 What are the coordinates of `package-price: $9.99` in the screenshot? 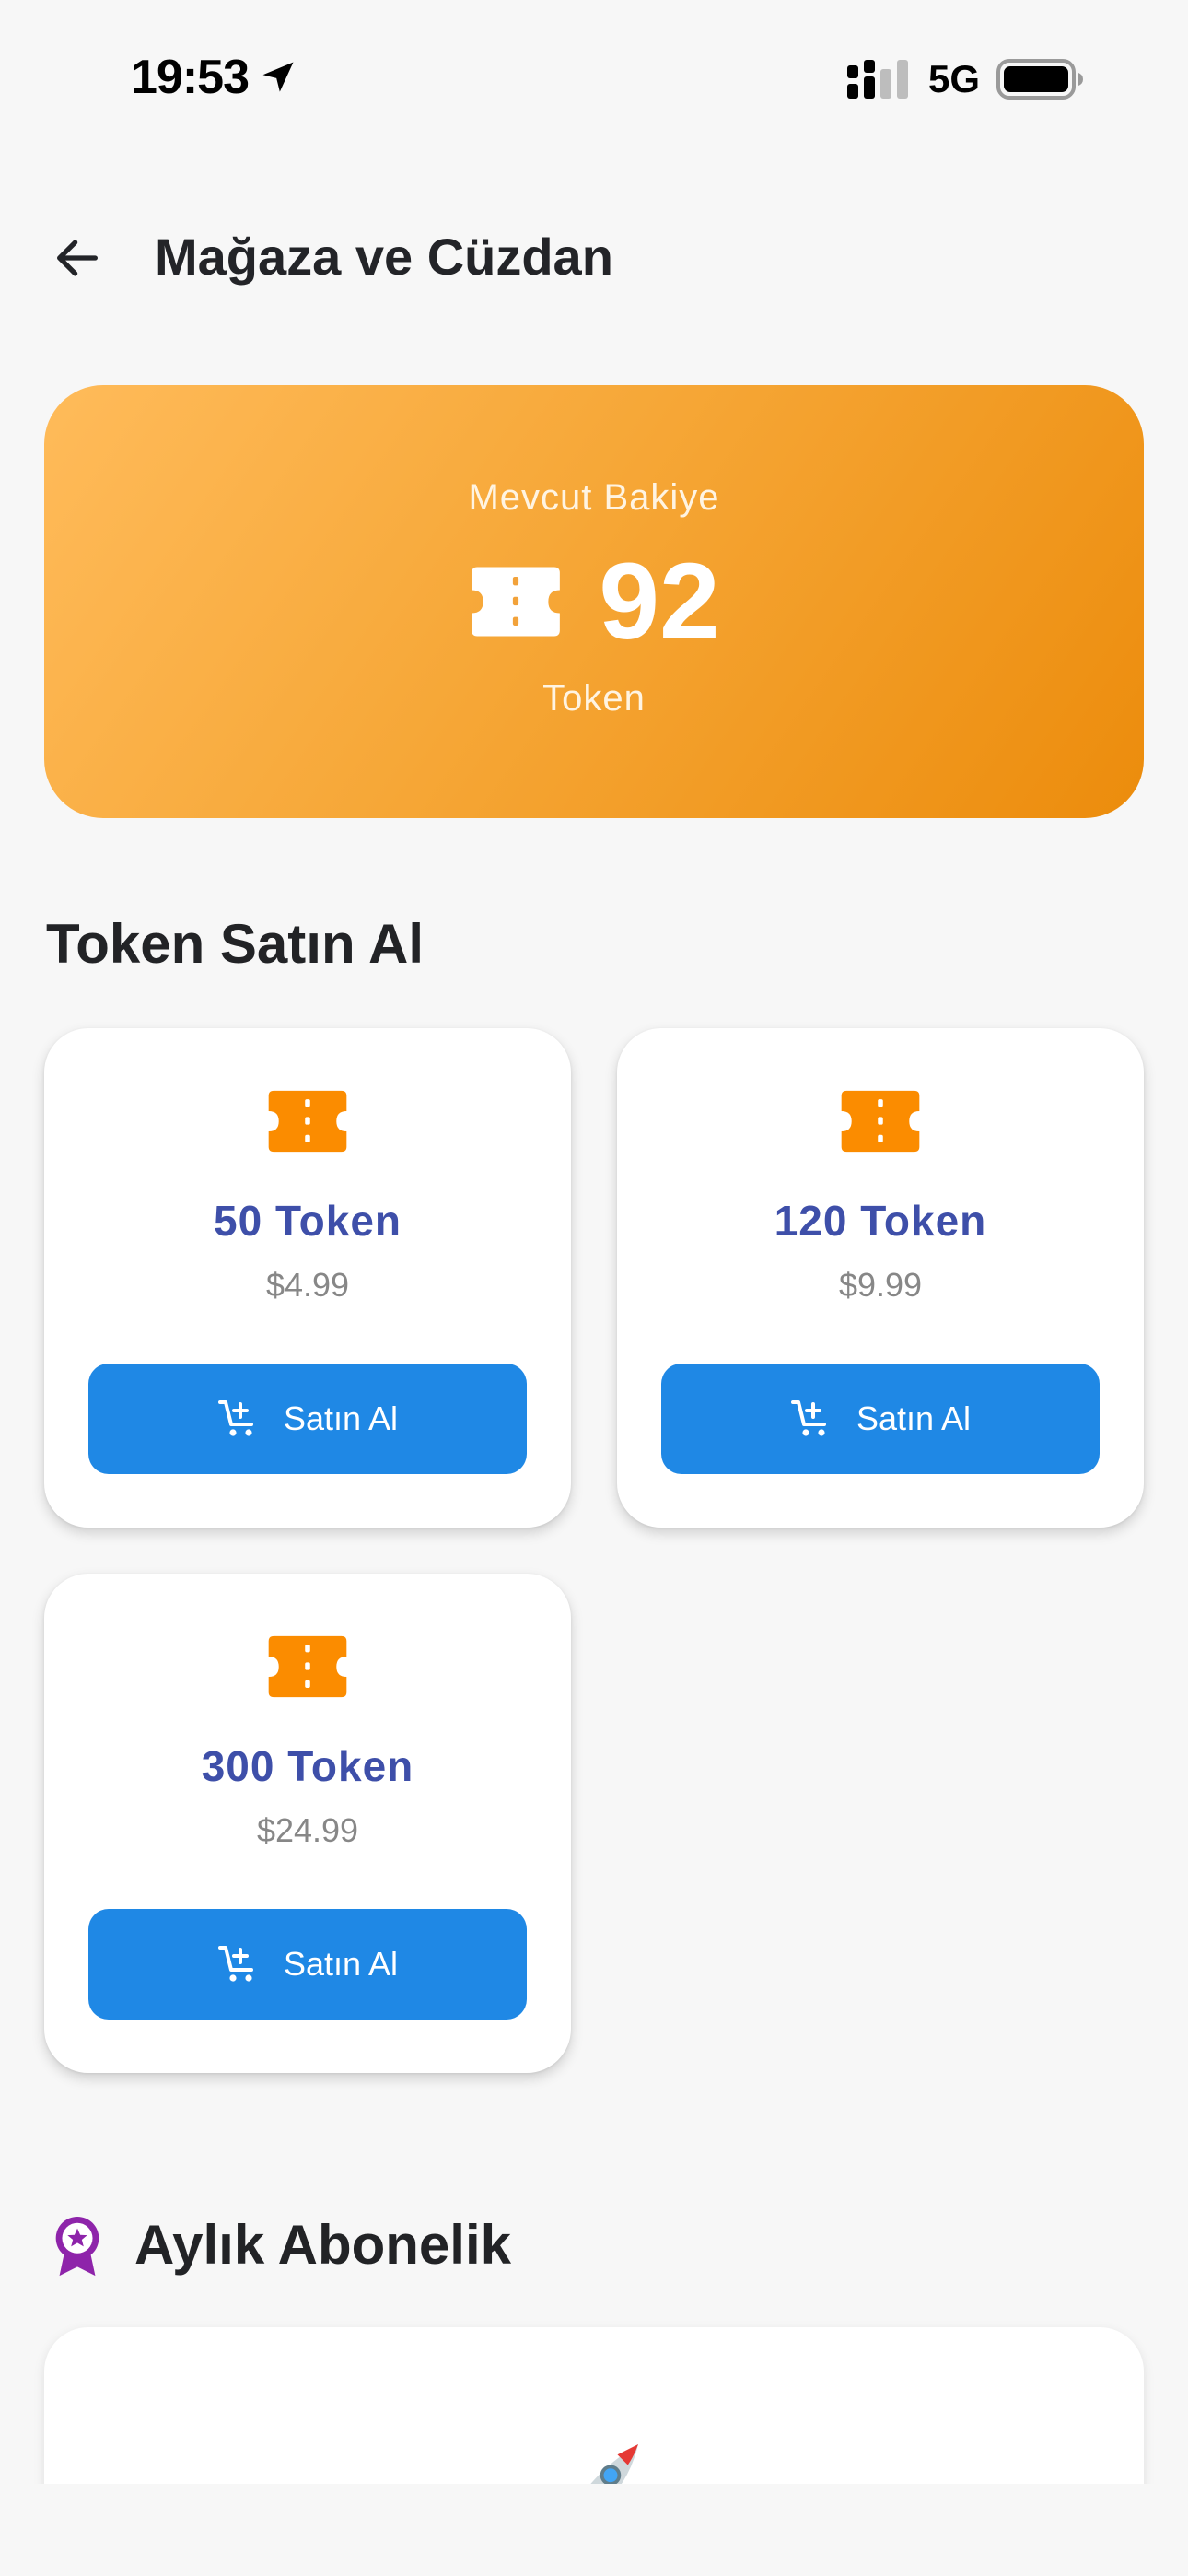 It's located at (880, 1285).